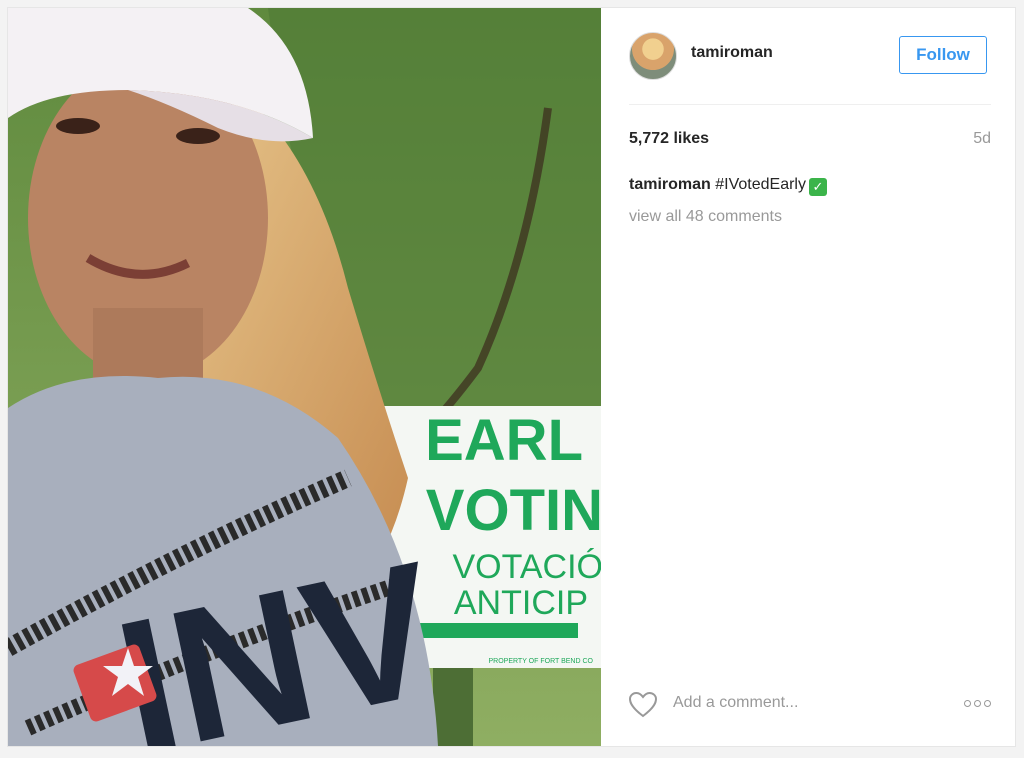  I want to click on sign-footer: PROPERTY OF FORT BEND CO, so click(540, 661).